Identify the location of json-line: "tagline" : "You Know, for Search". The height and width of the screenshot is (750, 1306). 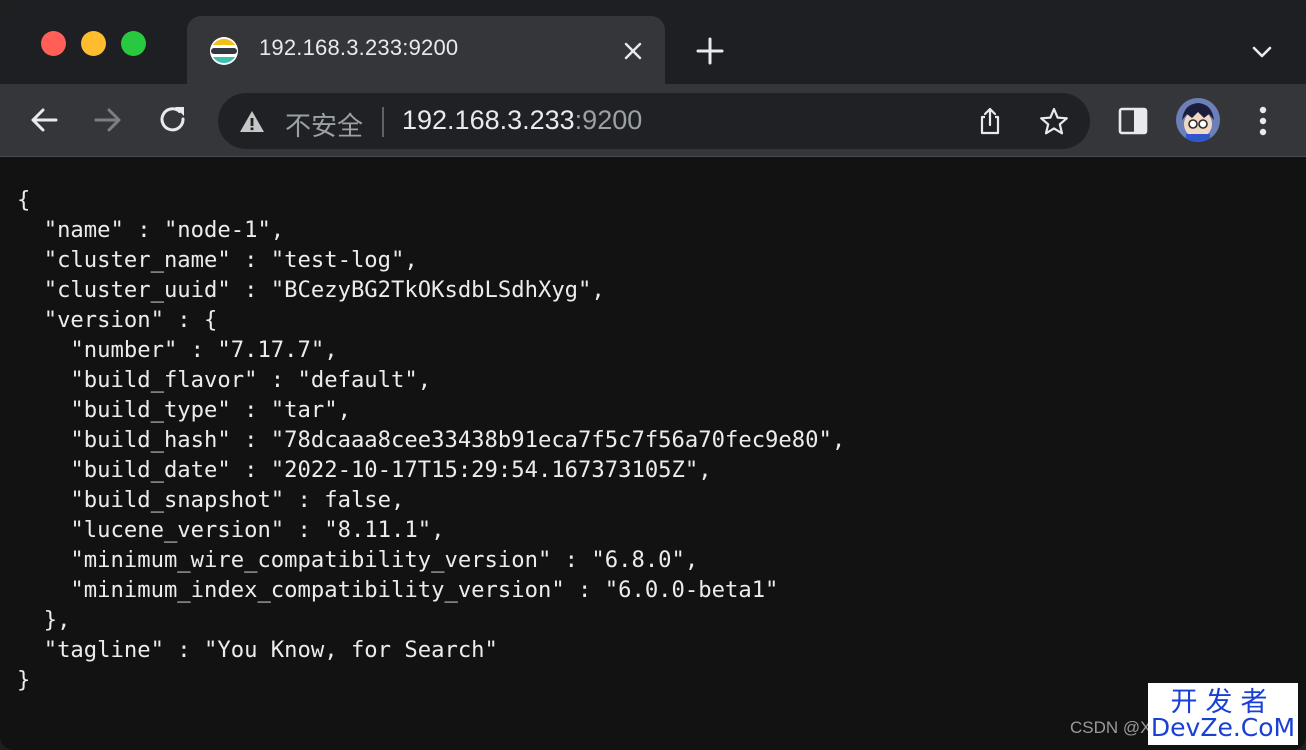
(257, 650).